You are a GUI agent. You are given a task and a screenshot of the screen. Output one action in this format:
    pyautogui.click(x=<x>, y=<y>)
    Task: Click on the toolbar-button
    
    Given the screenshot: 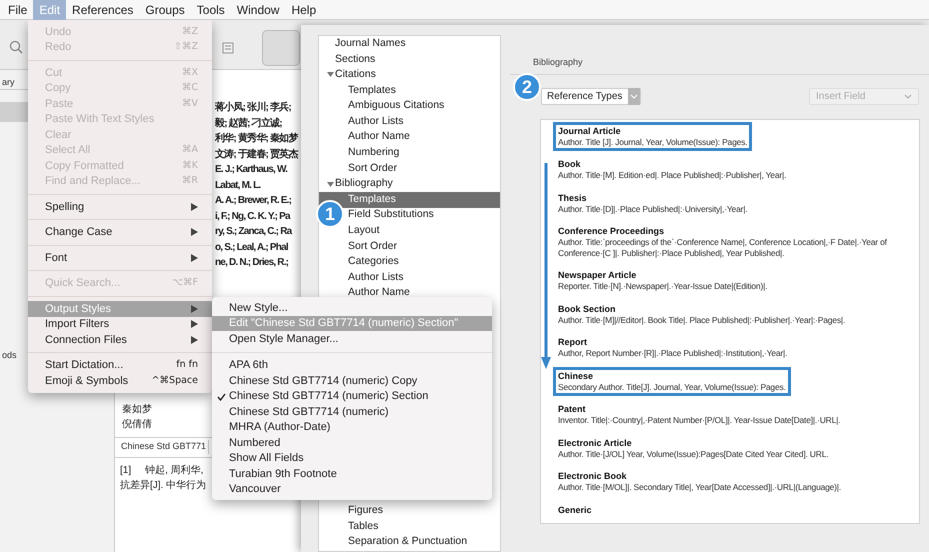 What is the action you would take?
    pyautogui.click(x=281, y=48)
    